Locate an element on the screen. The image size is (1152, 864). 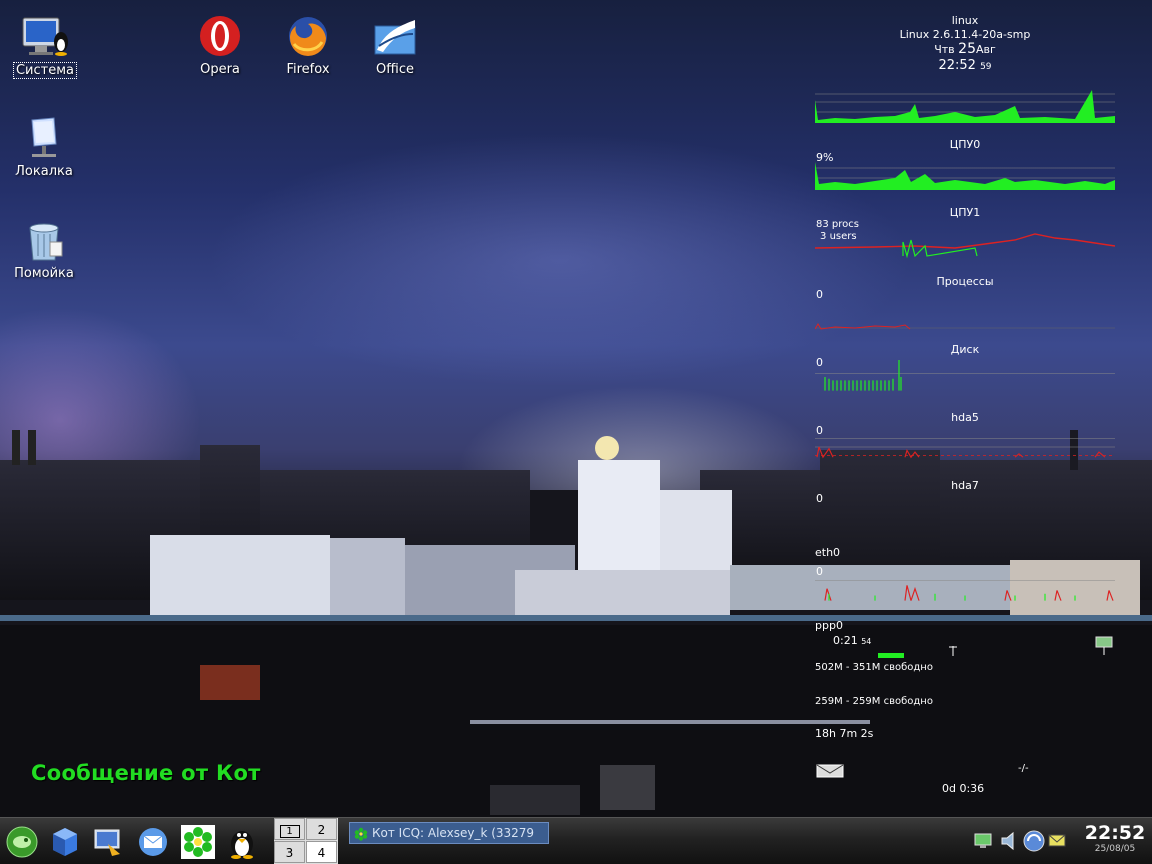
hda7-label: hda7 is located at coordinates (965, 485).